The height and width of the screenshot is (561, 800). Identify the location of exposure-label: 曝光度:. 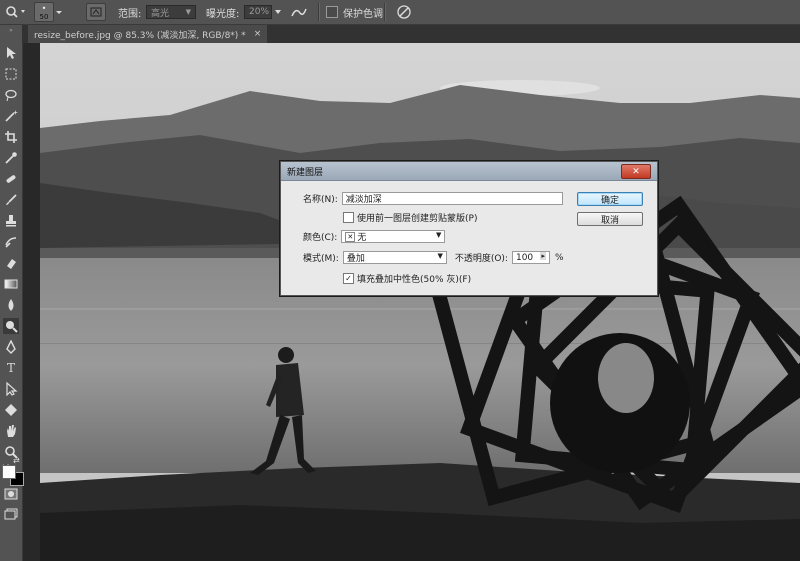
(223, 14).